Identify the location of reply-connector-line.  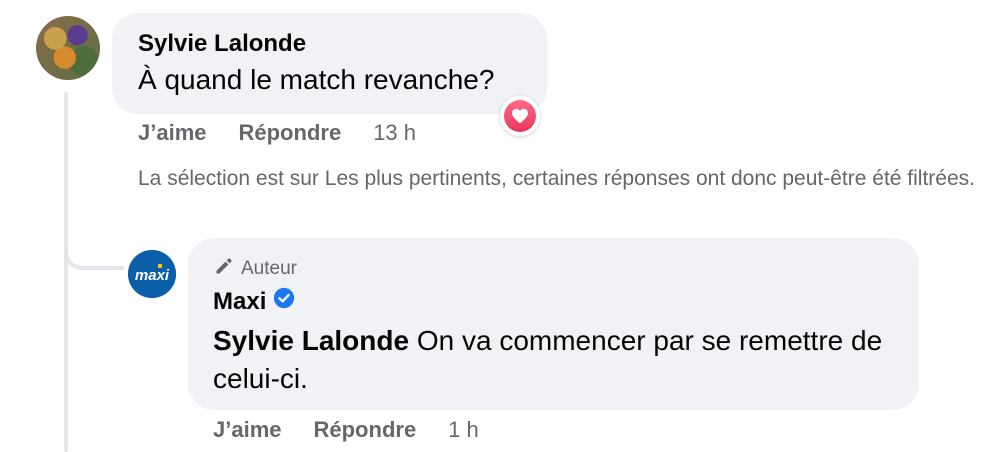
(94, 255).